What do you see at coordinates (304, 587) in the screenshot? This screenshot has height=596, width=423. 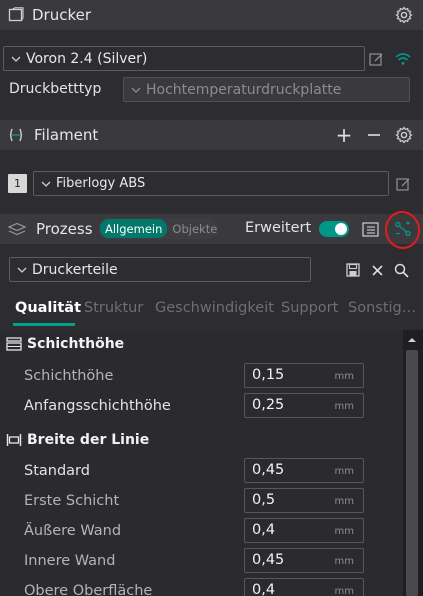 I see `line-width-top-surface-input: 0,4 mm` at bounding box center [304, 587].